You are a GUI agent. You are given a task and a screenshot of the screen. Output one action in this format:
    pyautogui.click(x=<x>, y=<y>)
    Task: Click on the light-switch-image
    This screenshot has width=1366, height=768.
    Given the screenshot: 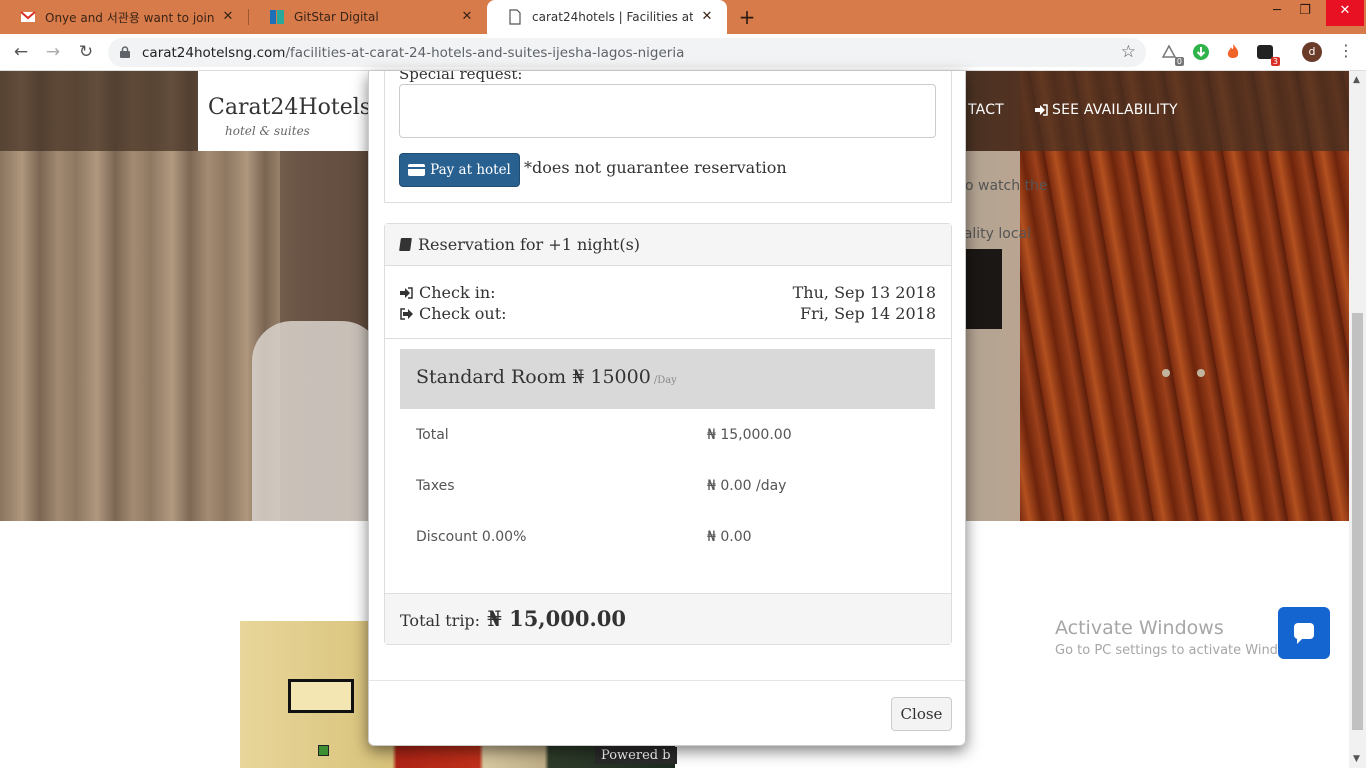 What is the action you would take?
    pyautogui.click(x=323, y=750)
    